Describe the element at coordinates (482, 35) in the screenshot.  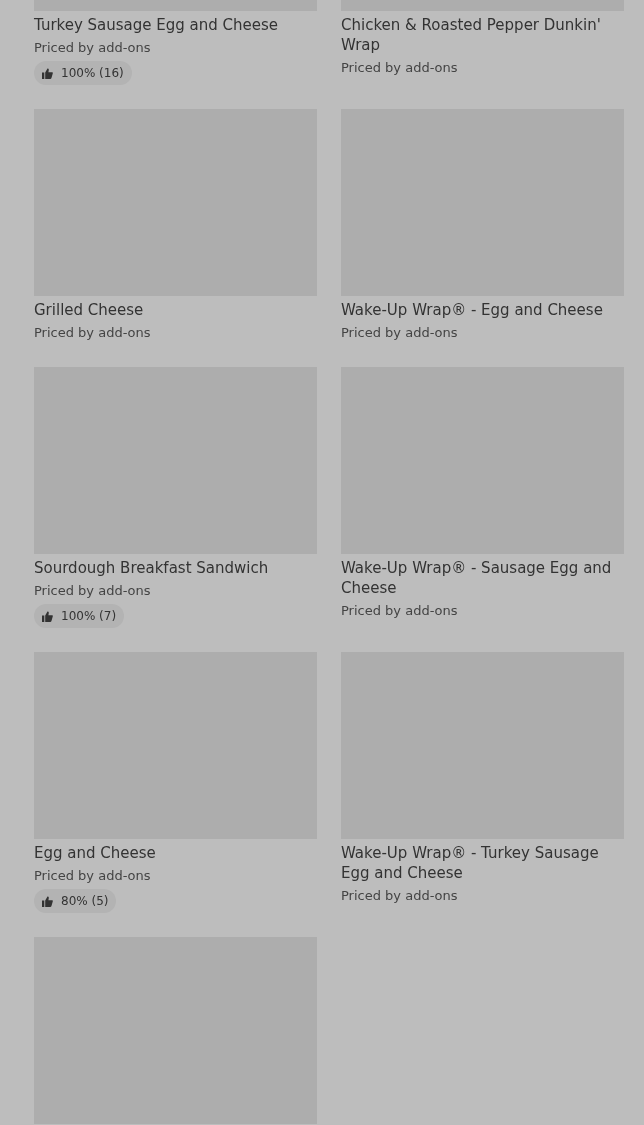
I see `item-title: Chicken & Roasted Pepper Dunkin' Wrap` at that location.